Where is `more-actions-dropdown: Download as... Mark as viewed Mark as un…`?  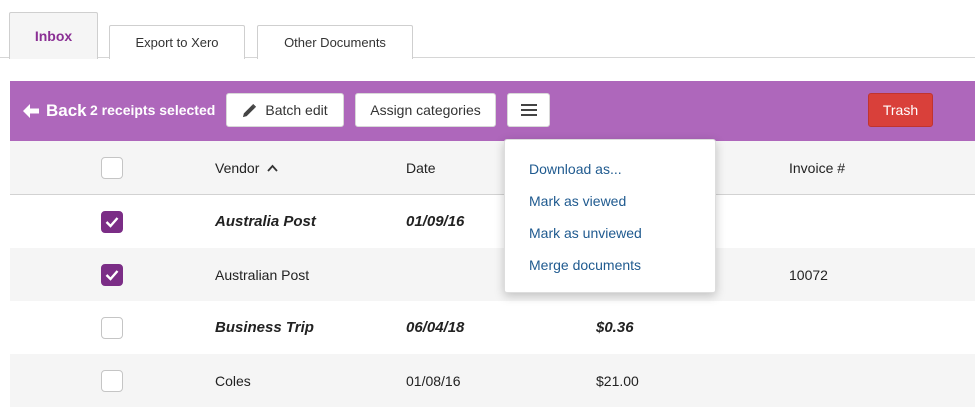
more-actions-dropdown: Download as... Mark as viewed Mark as un… is located at coordinates (610, 216).